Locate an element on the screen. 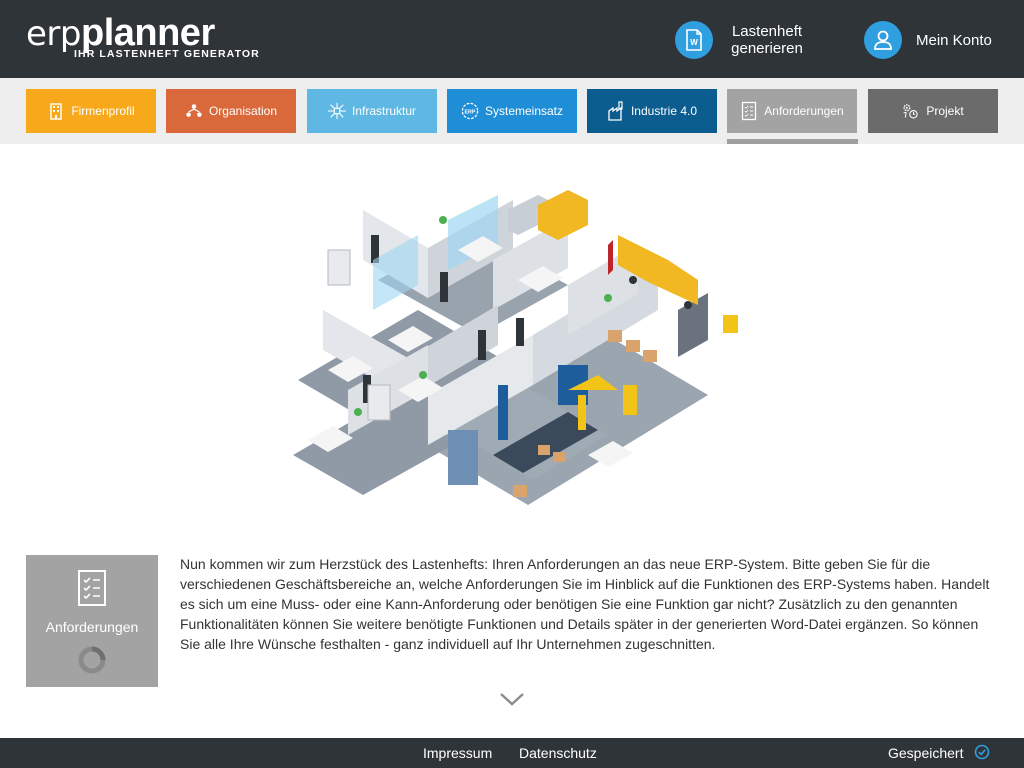 The image size is (1024, 768). erpplanner-logo: erpplanner IHR LASTENHEFT GENERATOR is located at coordinates (142, 39).